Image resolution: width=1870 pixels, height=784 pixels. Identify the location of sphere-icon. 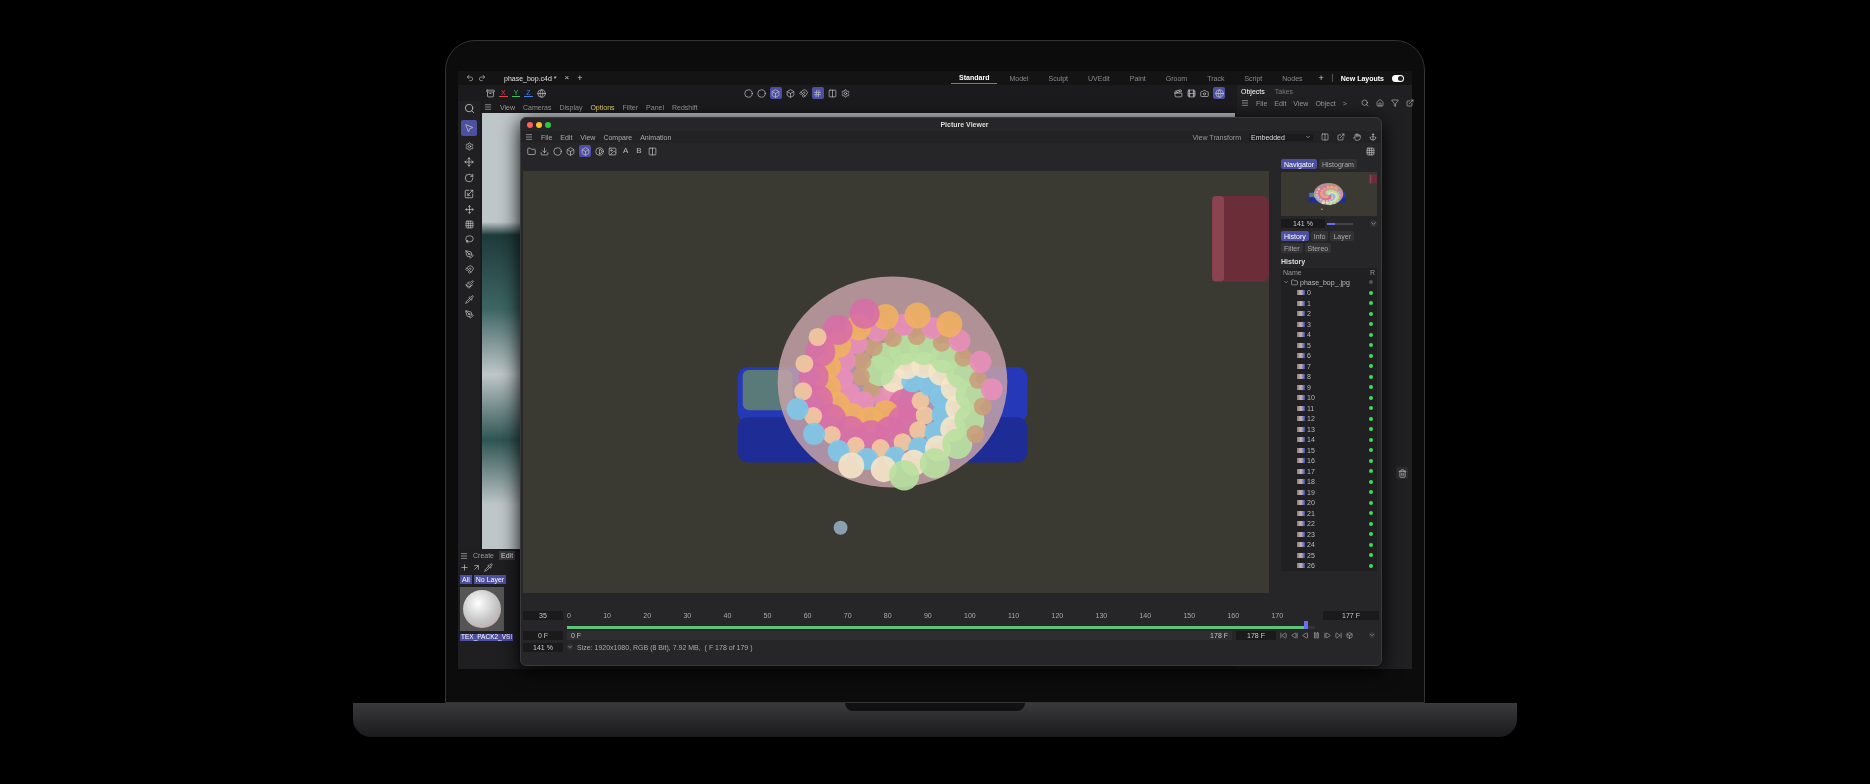
(1219, 93).